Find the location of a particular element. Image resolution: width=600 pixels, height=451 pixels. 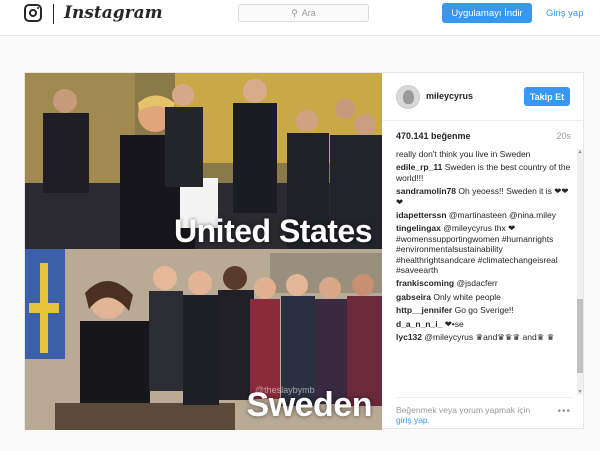

comment-text: @jsdacferr is located at coordinates (477, 283).